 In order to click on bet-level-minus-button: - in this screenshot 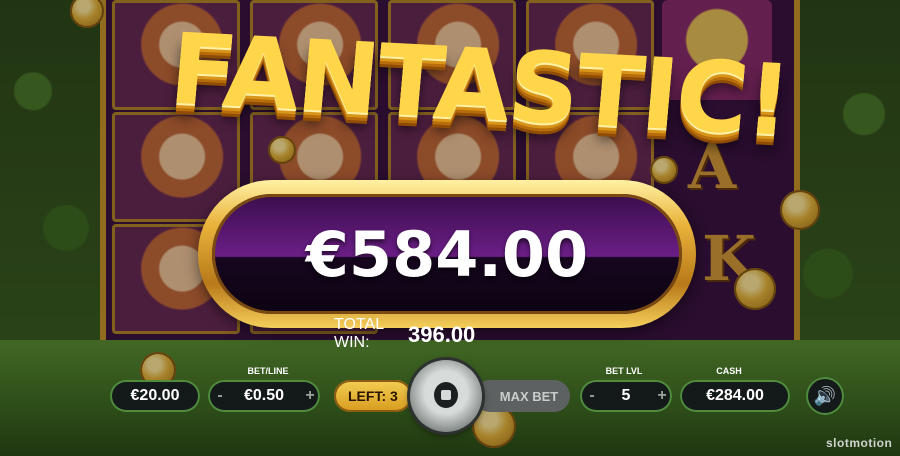, I will do `click(592, 396)`.